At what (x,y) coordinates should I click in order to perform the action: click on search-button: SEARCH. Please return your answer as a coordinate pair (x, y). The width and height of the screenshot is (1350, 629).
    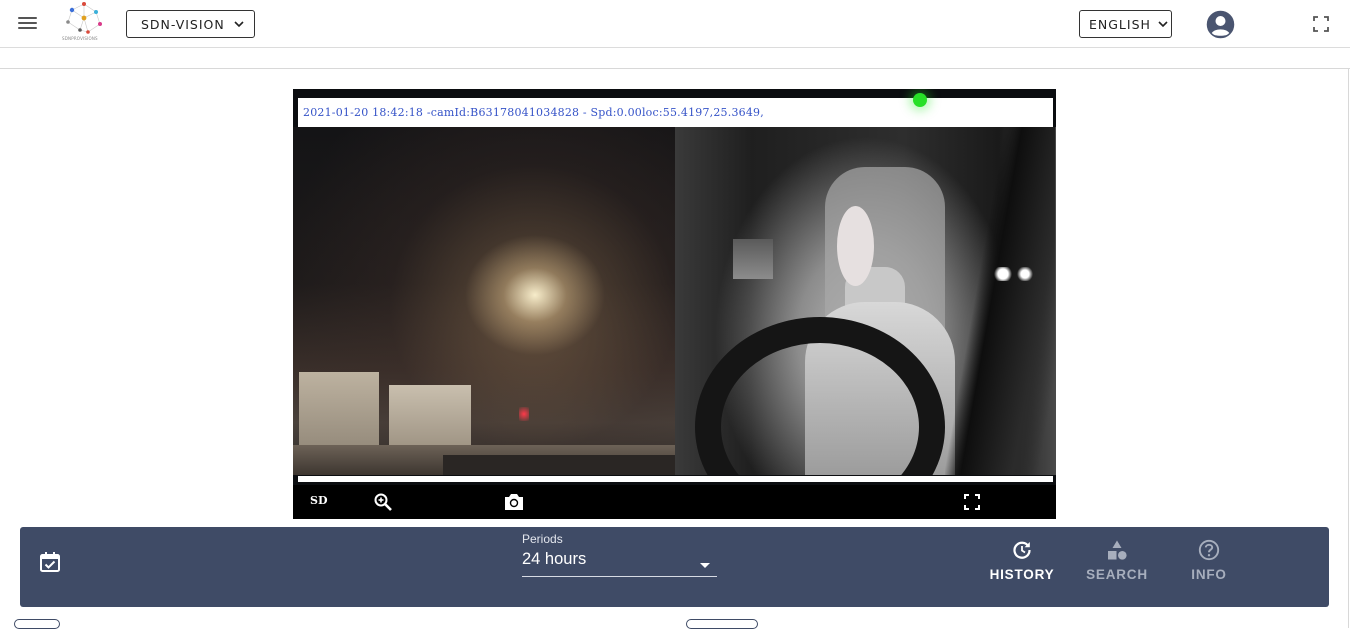
    Looking at the image, I should click on (1117, 564).